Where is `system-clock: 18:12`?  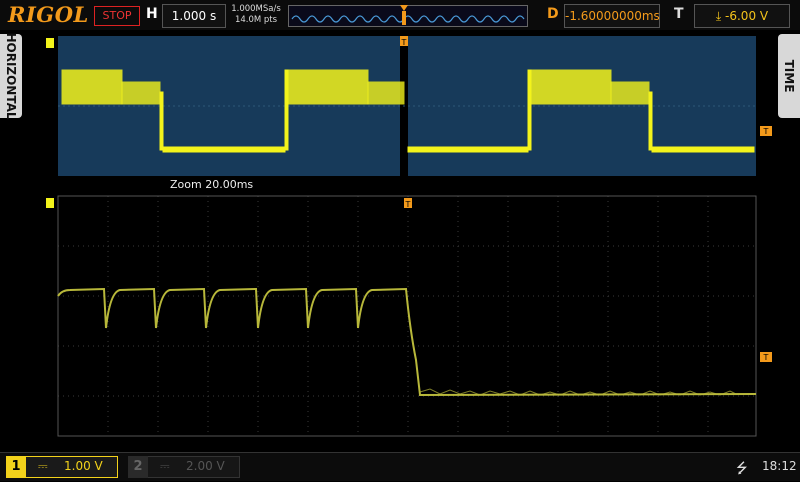 system-clock: 18:12 is located at coordinates (779, 466).